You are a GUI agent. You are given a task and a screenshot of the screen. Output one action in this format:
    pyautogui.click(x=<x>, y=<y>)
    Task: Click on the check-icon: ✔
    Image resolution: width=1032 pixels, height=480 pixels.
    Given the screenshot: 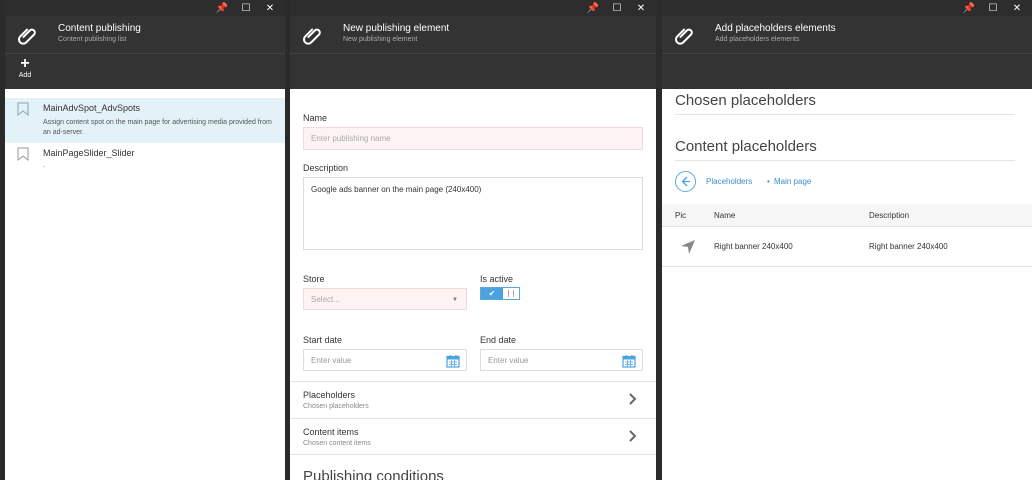 What is the action you would take?
    pyautogui.click(x=492, y=293)
    